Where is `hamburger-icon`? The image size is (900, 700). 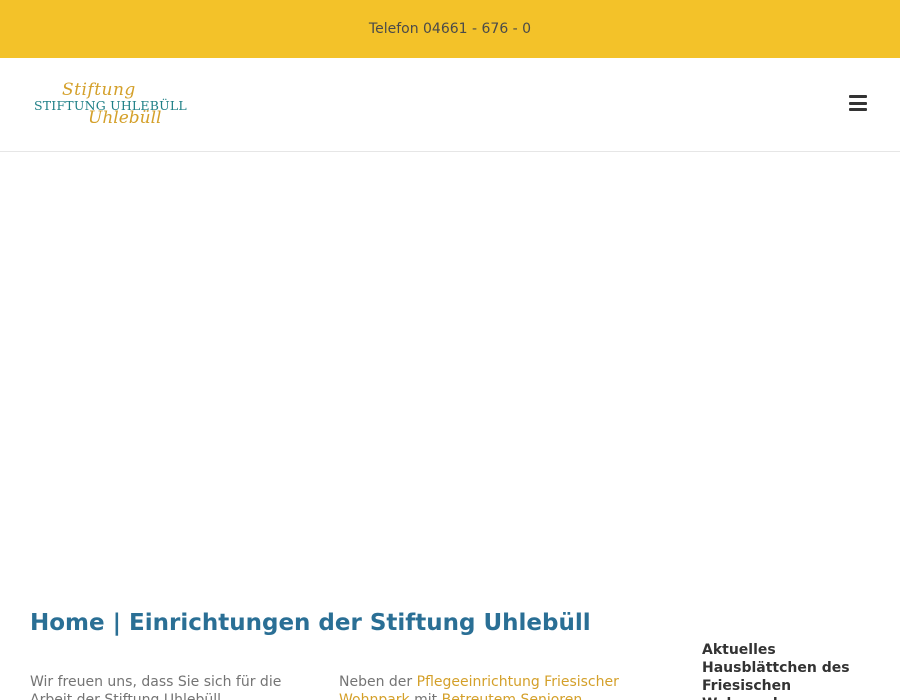
hamburger-icon is located at coordinates (858, 103).